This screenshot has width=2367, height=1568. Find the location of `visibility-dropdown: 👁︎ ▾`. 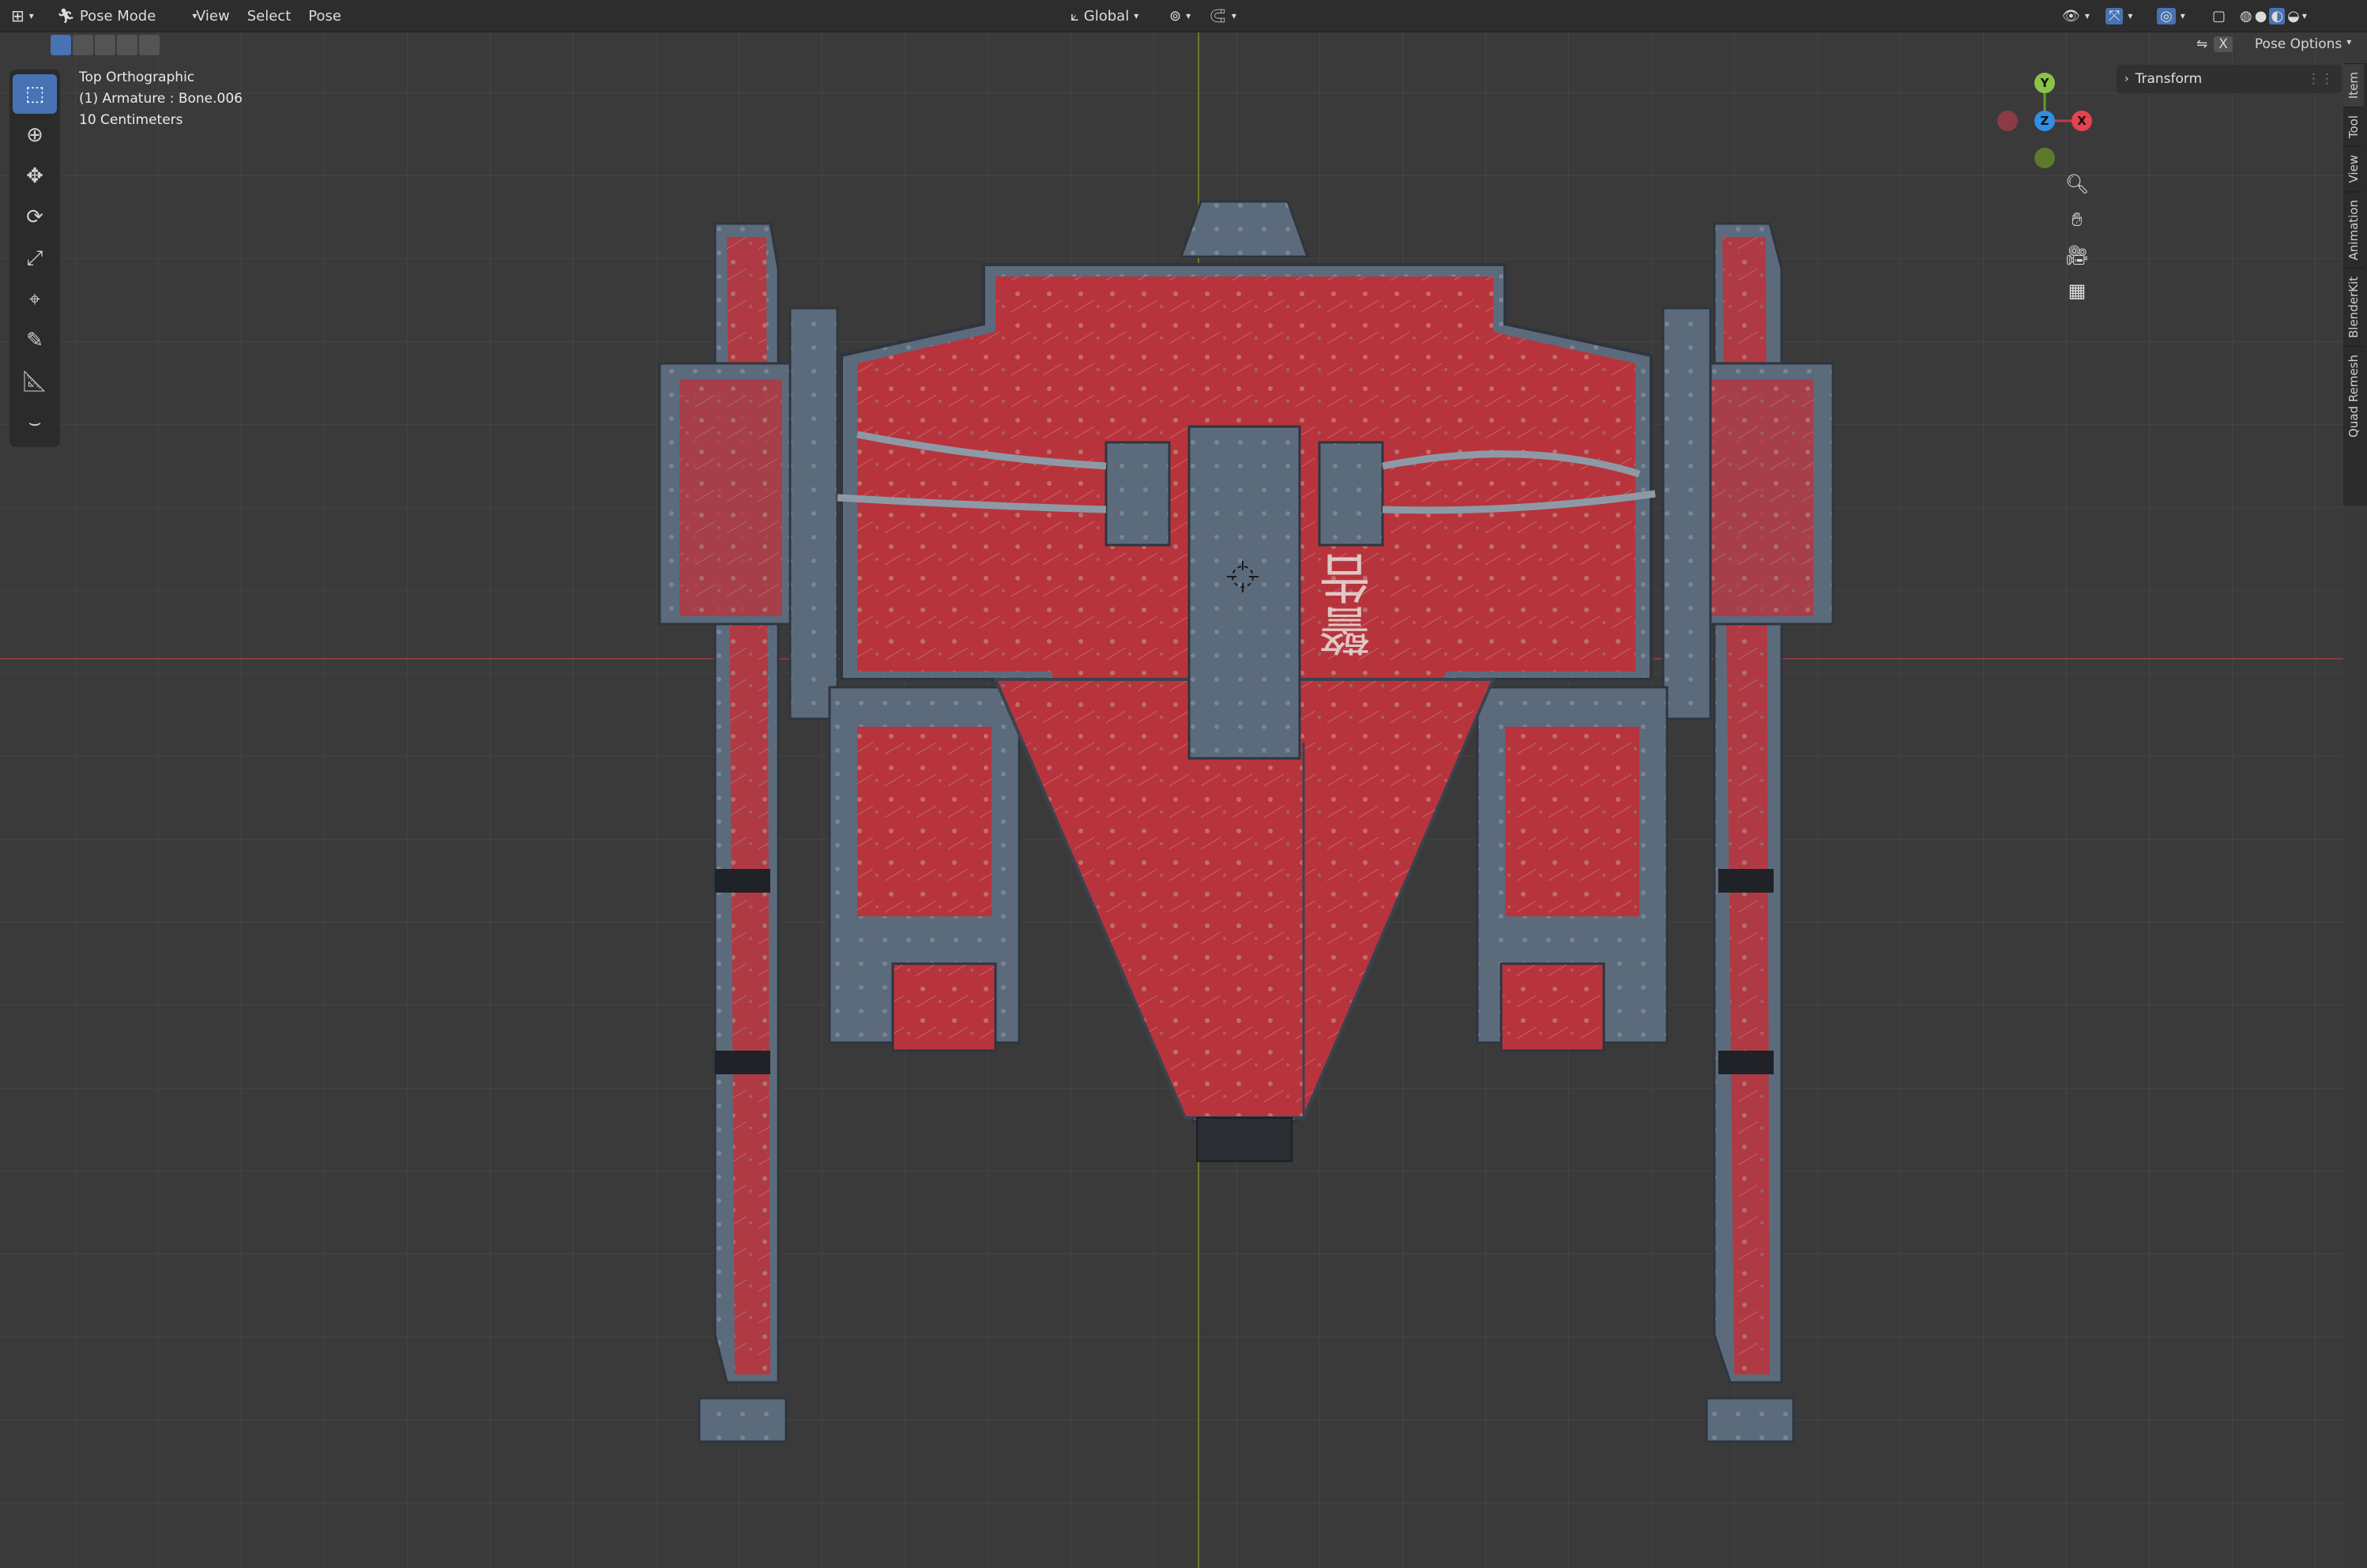

visibility-dropdown: 👁︎ ▾ is located at coordinates (2076, 16).